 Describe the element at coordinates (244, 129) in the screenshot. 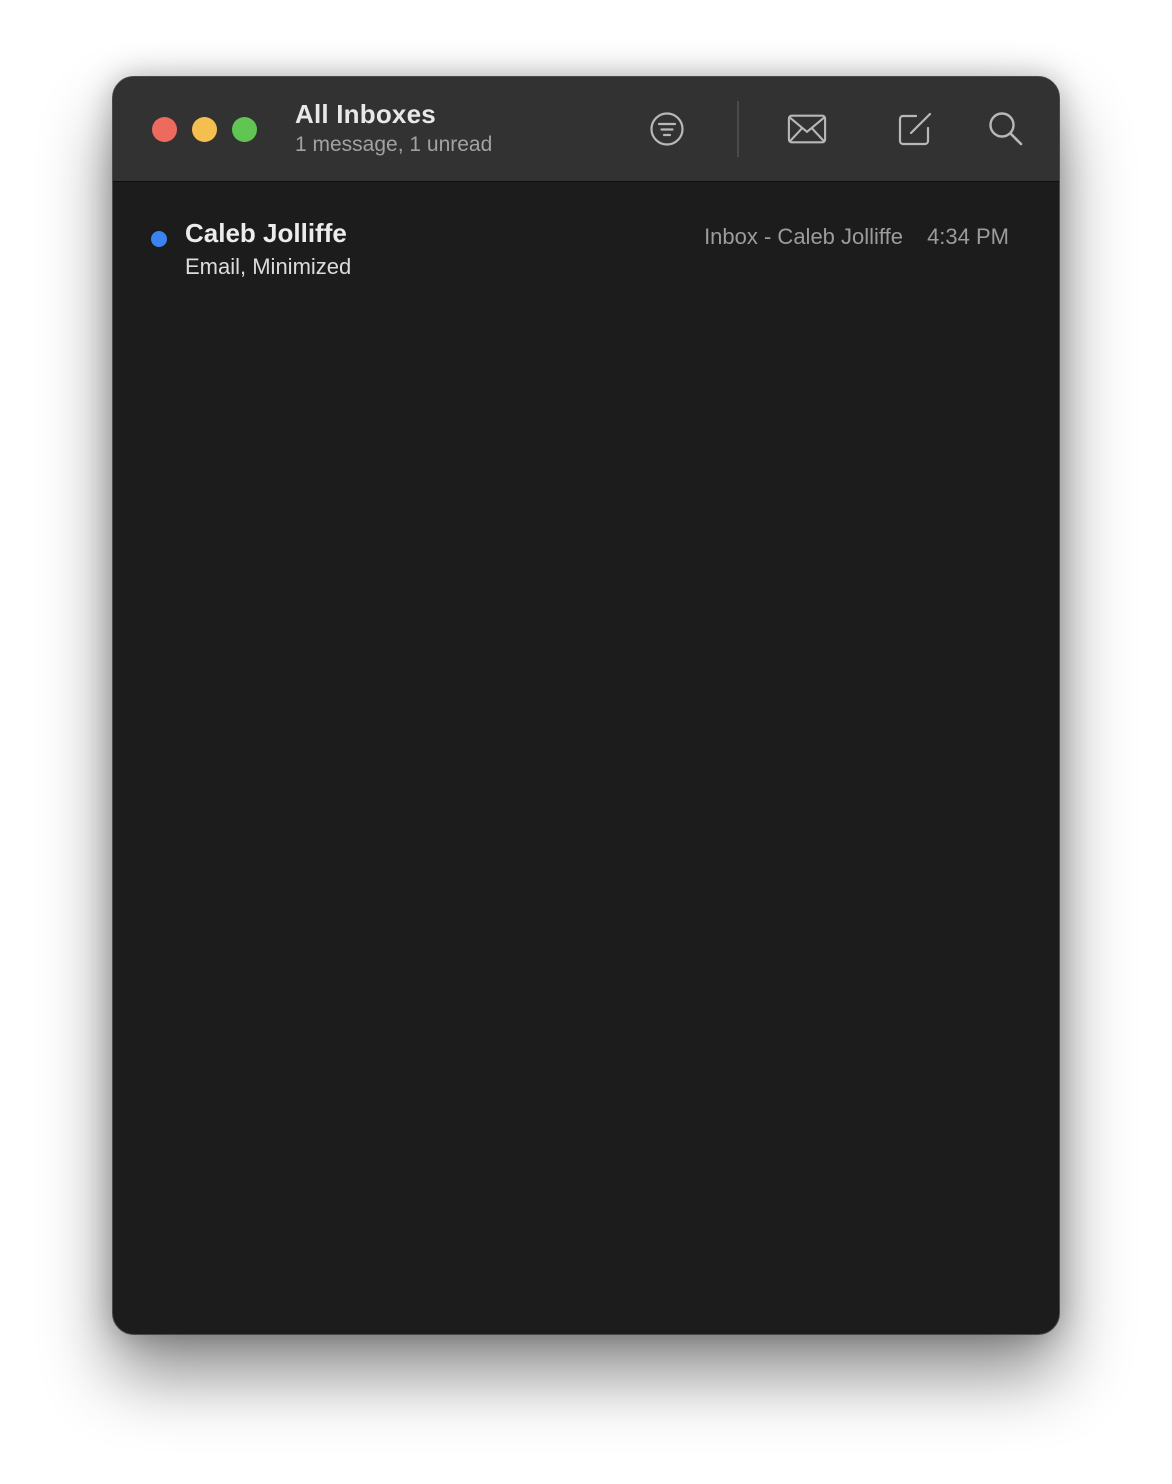

I see `maximize-window-button` at that location.